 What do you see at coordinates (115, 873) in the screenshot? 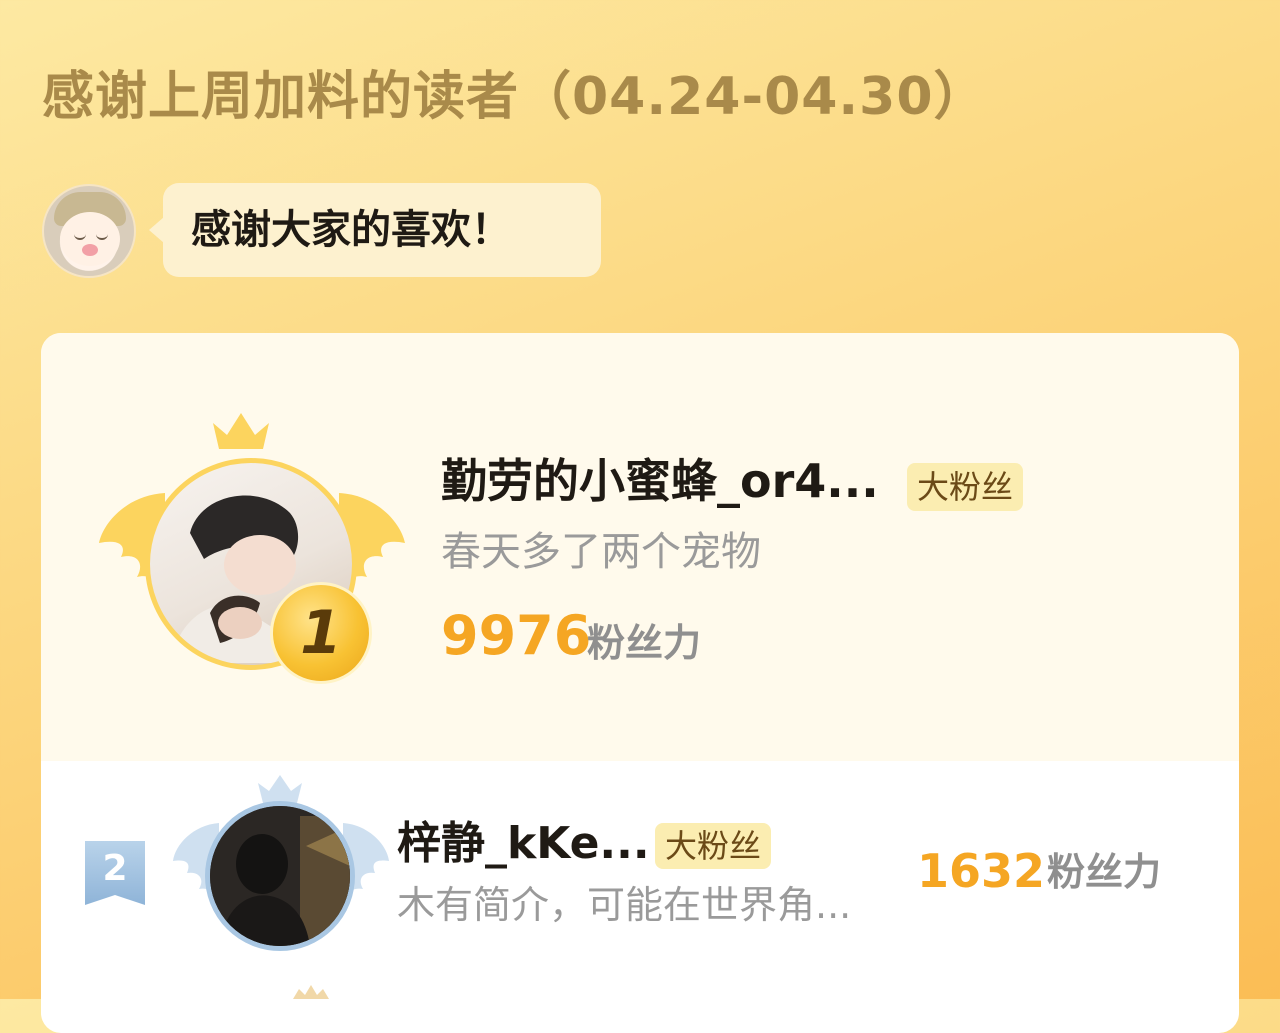
I see `rank-2-ribbon-icon` at bounding box center [115, 873].